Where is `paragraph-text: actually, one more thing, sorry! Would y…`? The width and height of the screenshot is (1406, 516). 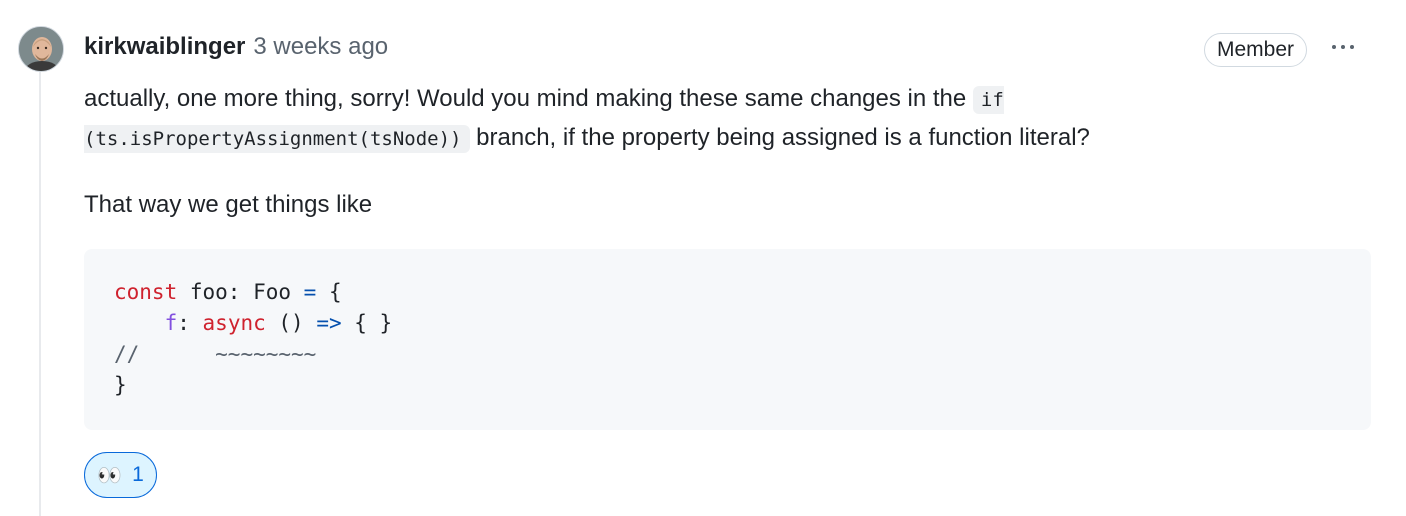 paragraph-text: actually, one more thing, sorry! Would y… is located at coordinates (528, 98).